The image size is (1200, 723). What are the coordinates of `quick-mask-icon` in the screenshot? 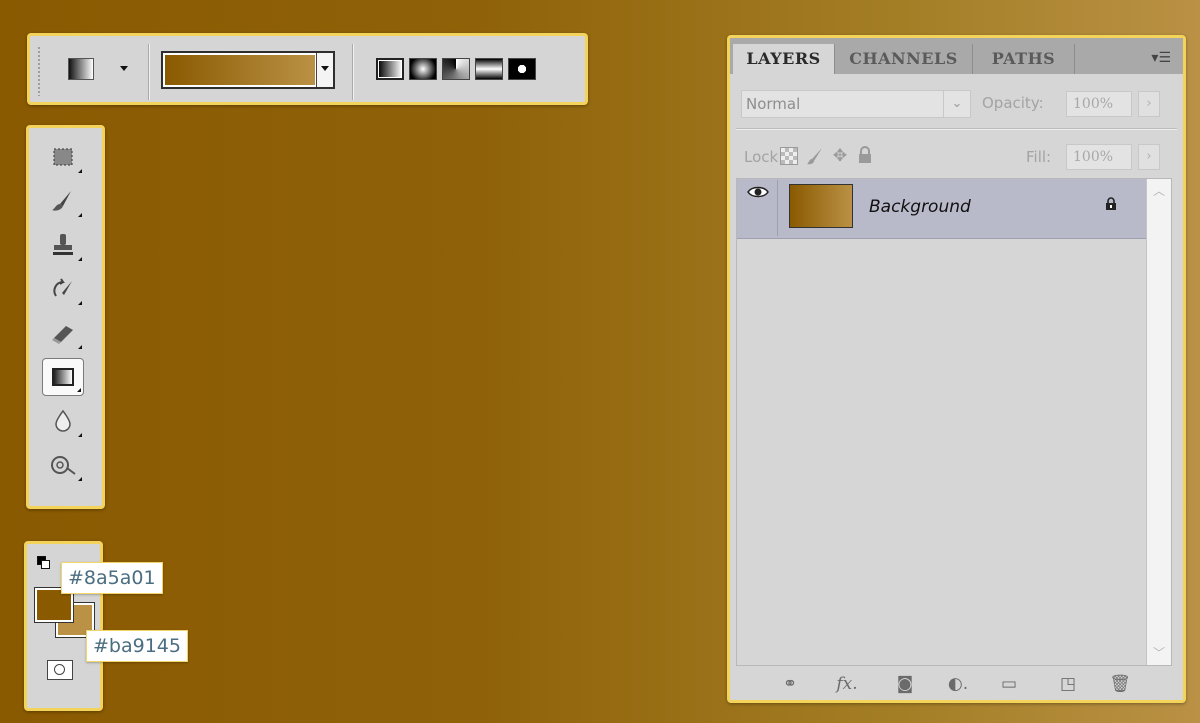 It's located at (60, 670).